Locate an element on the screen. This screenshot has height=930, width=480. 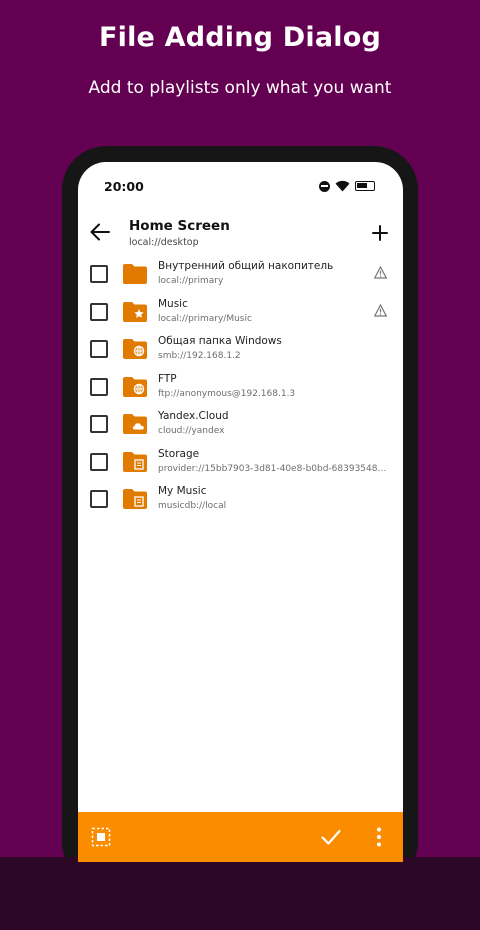
item-name: My Music is located at coordinates (182, 491).